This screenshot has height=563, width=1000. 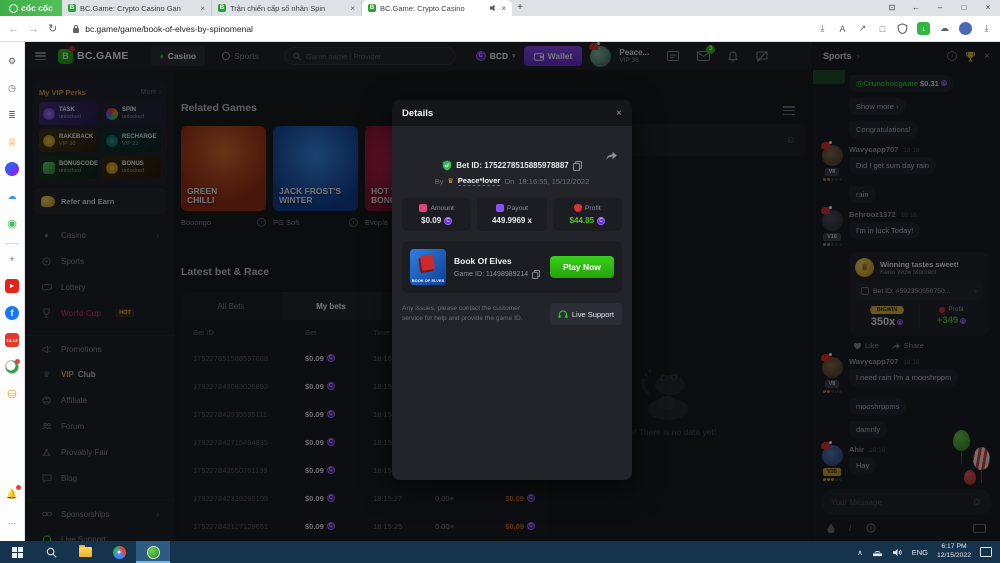 What do you see at coordinates (33, 29) in the screenshot?
I see `forward-button: →` at bounding box center [33, 29].